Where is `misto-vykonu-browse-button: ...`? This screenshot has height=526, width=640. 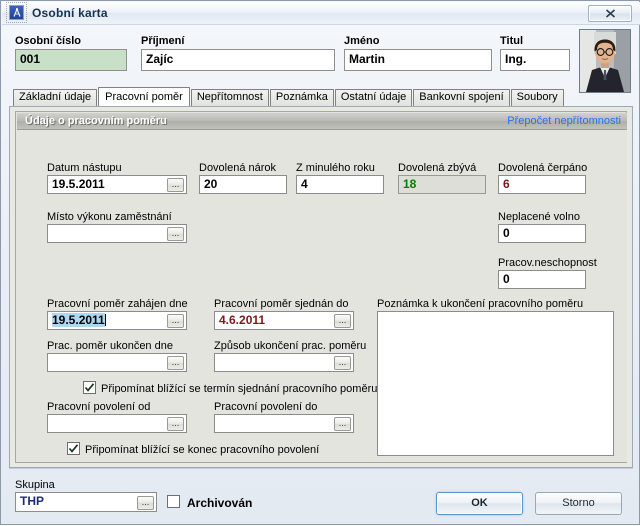
misto-vykonu-browse-button: ... is located at coordinates (175, 234).